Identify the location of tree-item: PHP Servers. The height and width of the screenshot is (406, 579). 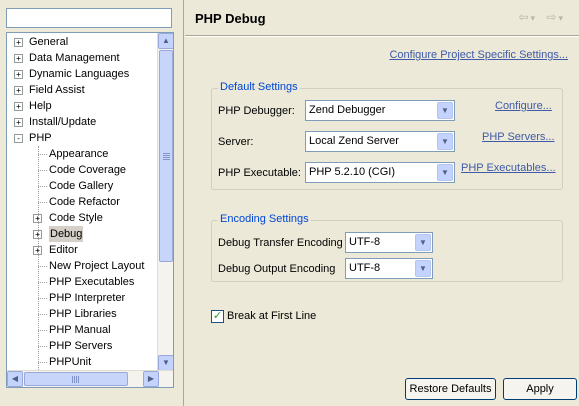
(83, 346).